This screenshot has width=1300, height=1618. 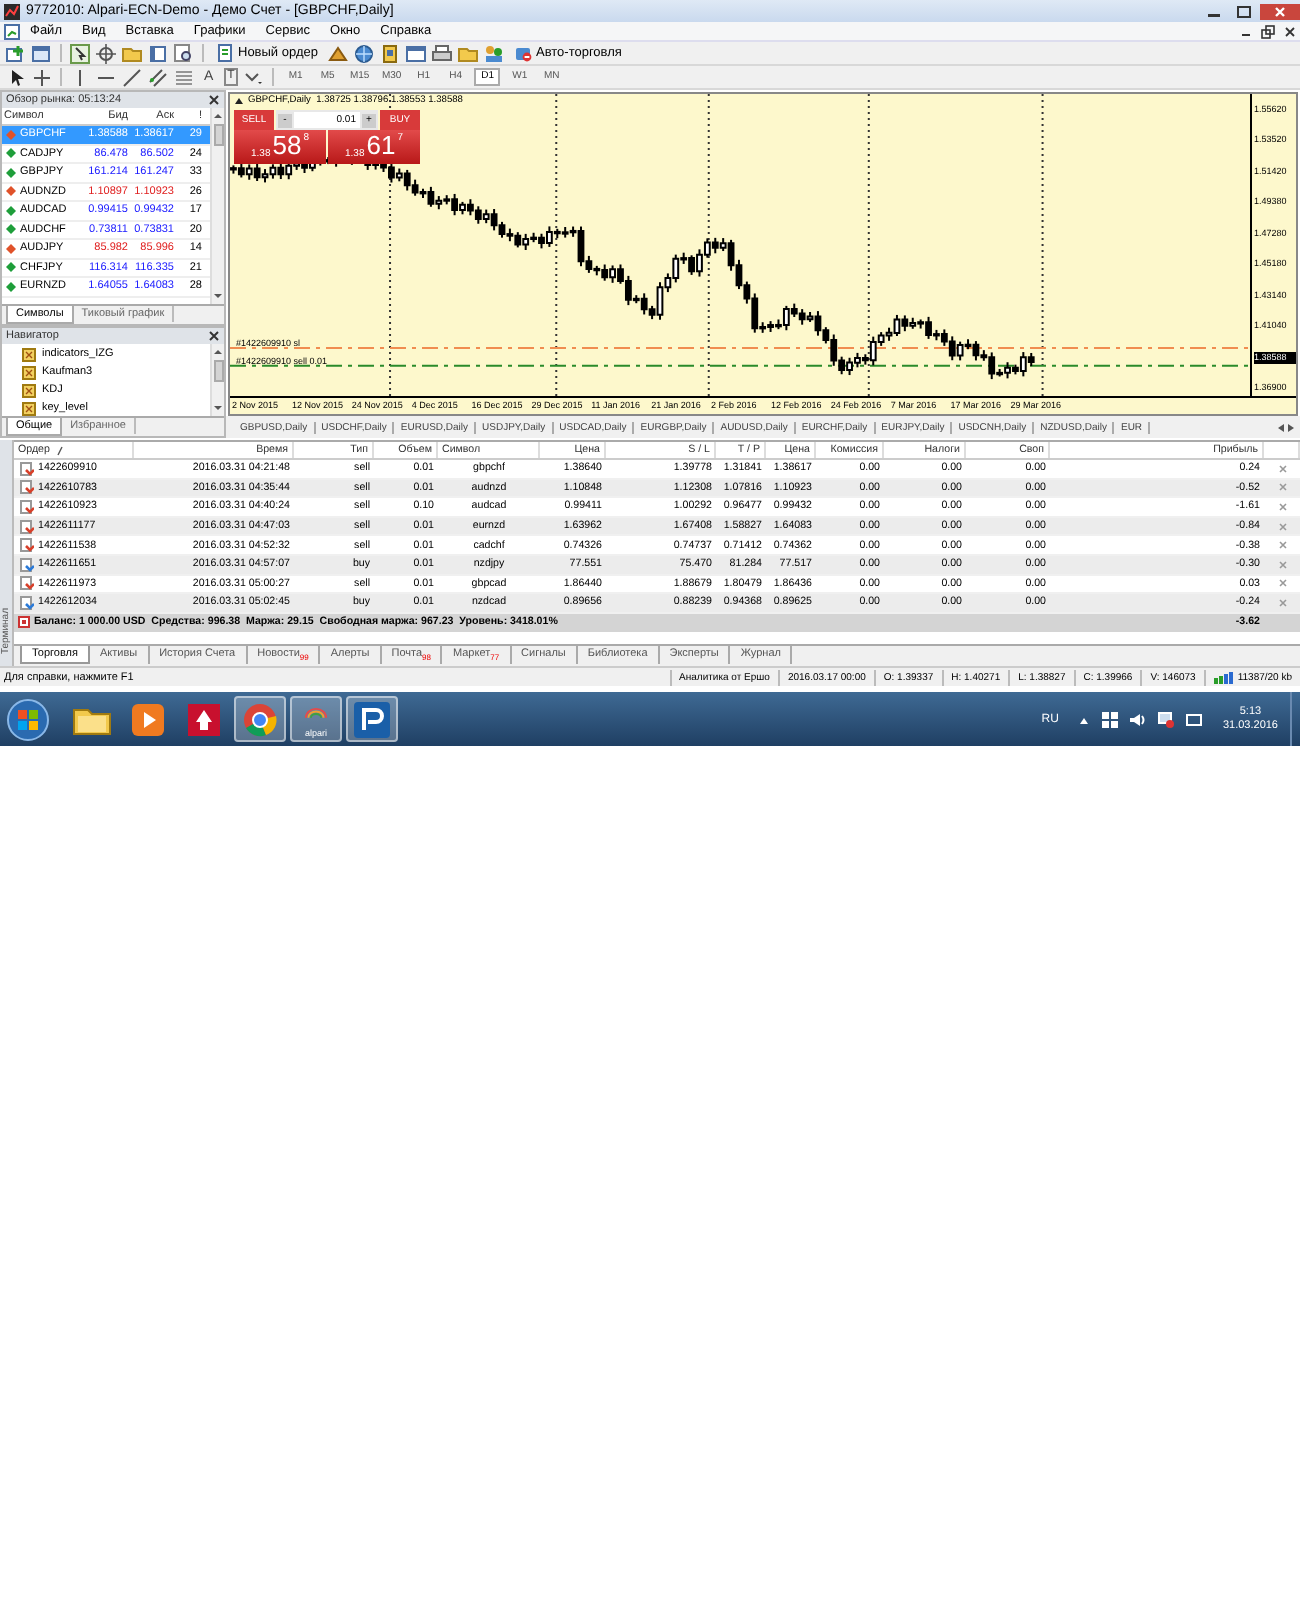 What do you see at coordinates (740, 365) in the screenshot?
I see `order-line` at bounding box center [740, 365].